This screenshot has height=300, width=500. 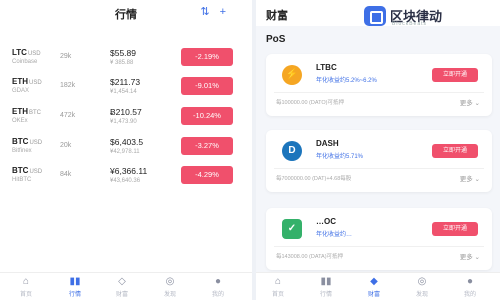 What do you see at coordinates (68, 85) in the screenshot?
I see `volume: 182k` at bounding box center [68, 85].